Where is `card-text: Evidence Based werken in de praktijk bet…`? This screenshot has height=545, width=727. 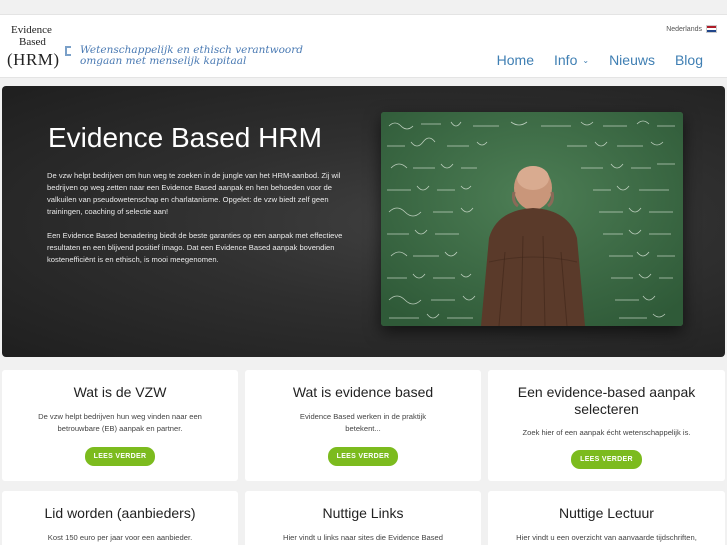 card-text: Evidence Based werken in de praktijk bet… is located at coordinates (363, 422).